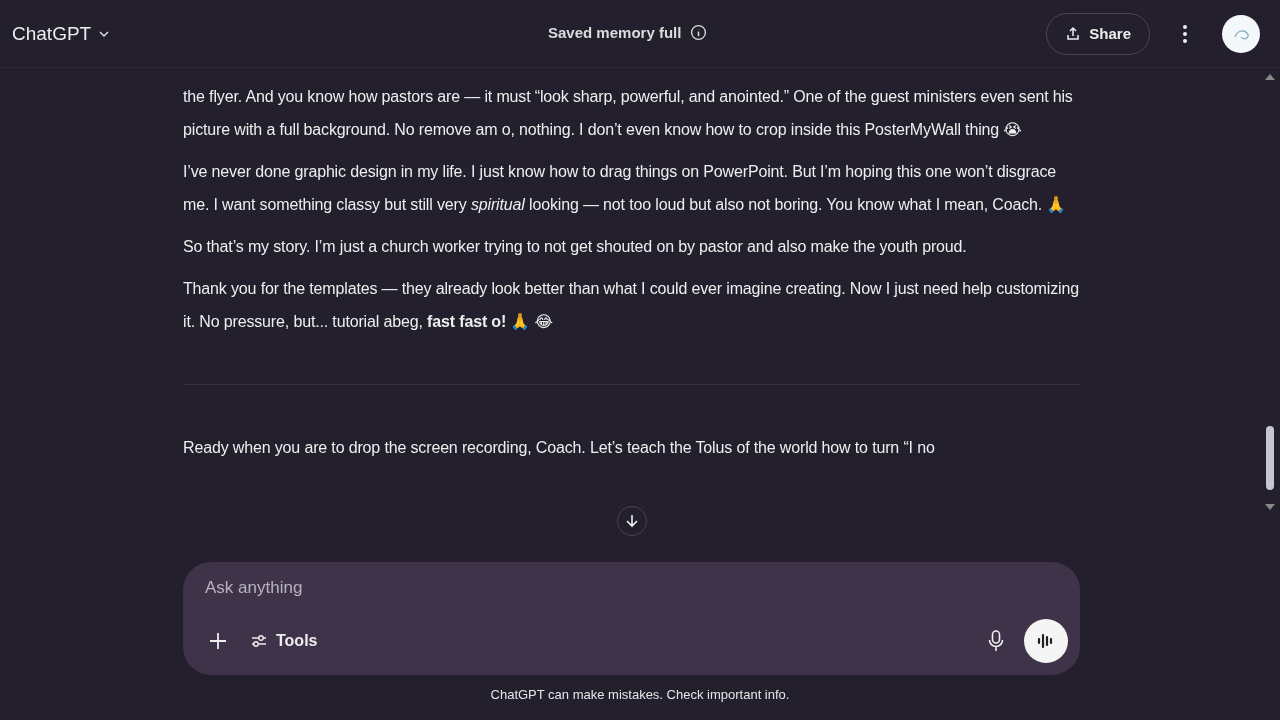  What do you see at coordinates (1270, 507) in the screenshot?
I see `scroll-down-icon` at bounding box center [1270, 507].